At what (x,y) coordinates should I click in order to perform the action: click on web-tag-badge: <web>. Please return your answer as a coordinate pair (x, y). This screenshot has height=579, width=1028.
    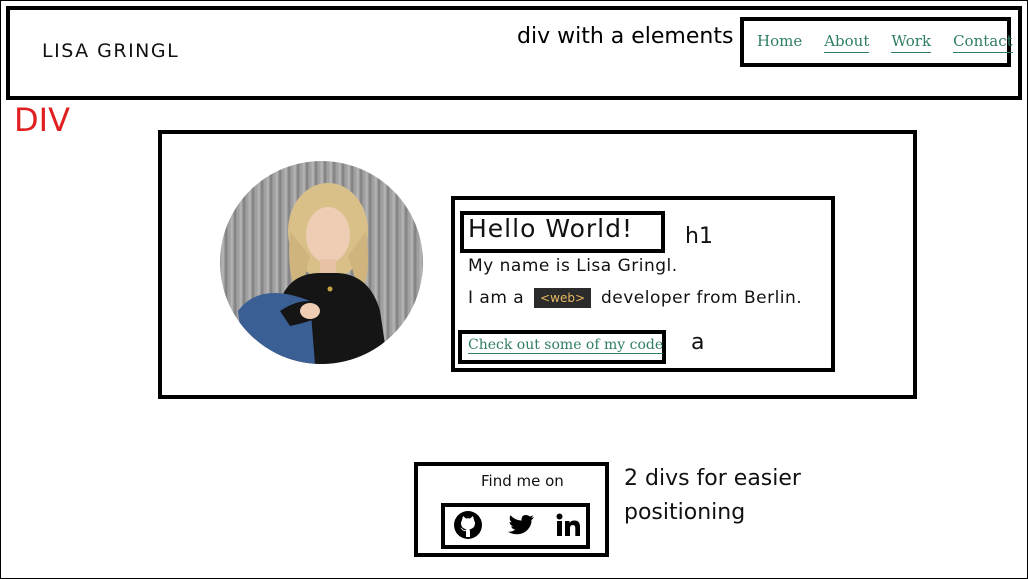
    Looking at the image, I should click on (563, 298).